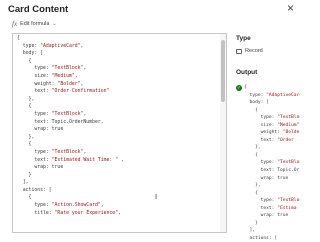 Image resolution: width=320 pixels, height=242 pixels. What do you see at coordinates (63, 92) in the screenshot?
I see `code-line: text: "Order Confirmation"` at bounding box center [63, 92].